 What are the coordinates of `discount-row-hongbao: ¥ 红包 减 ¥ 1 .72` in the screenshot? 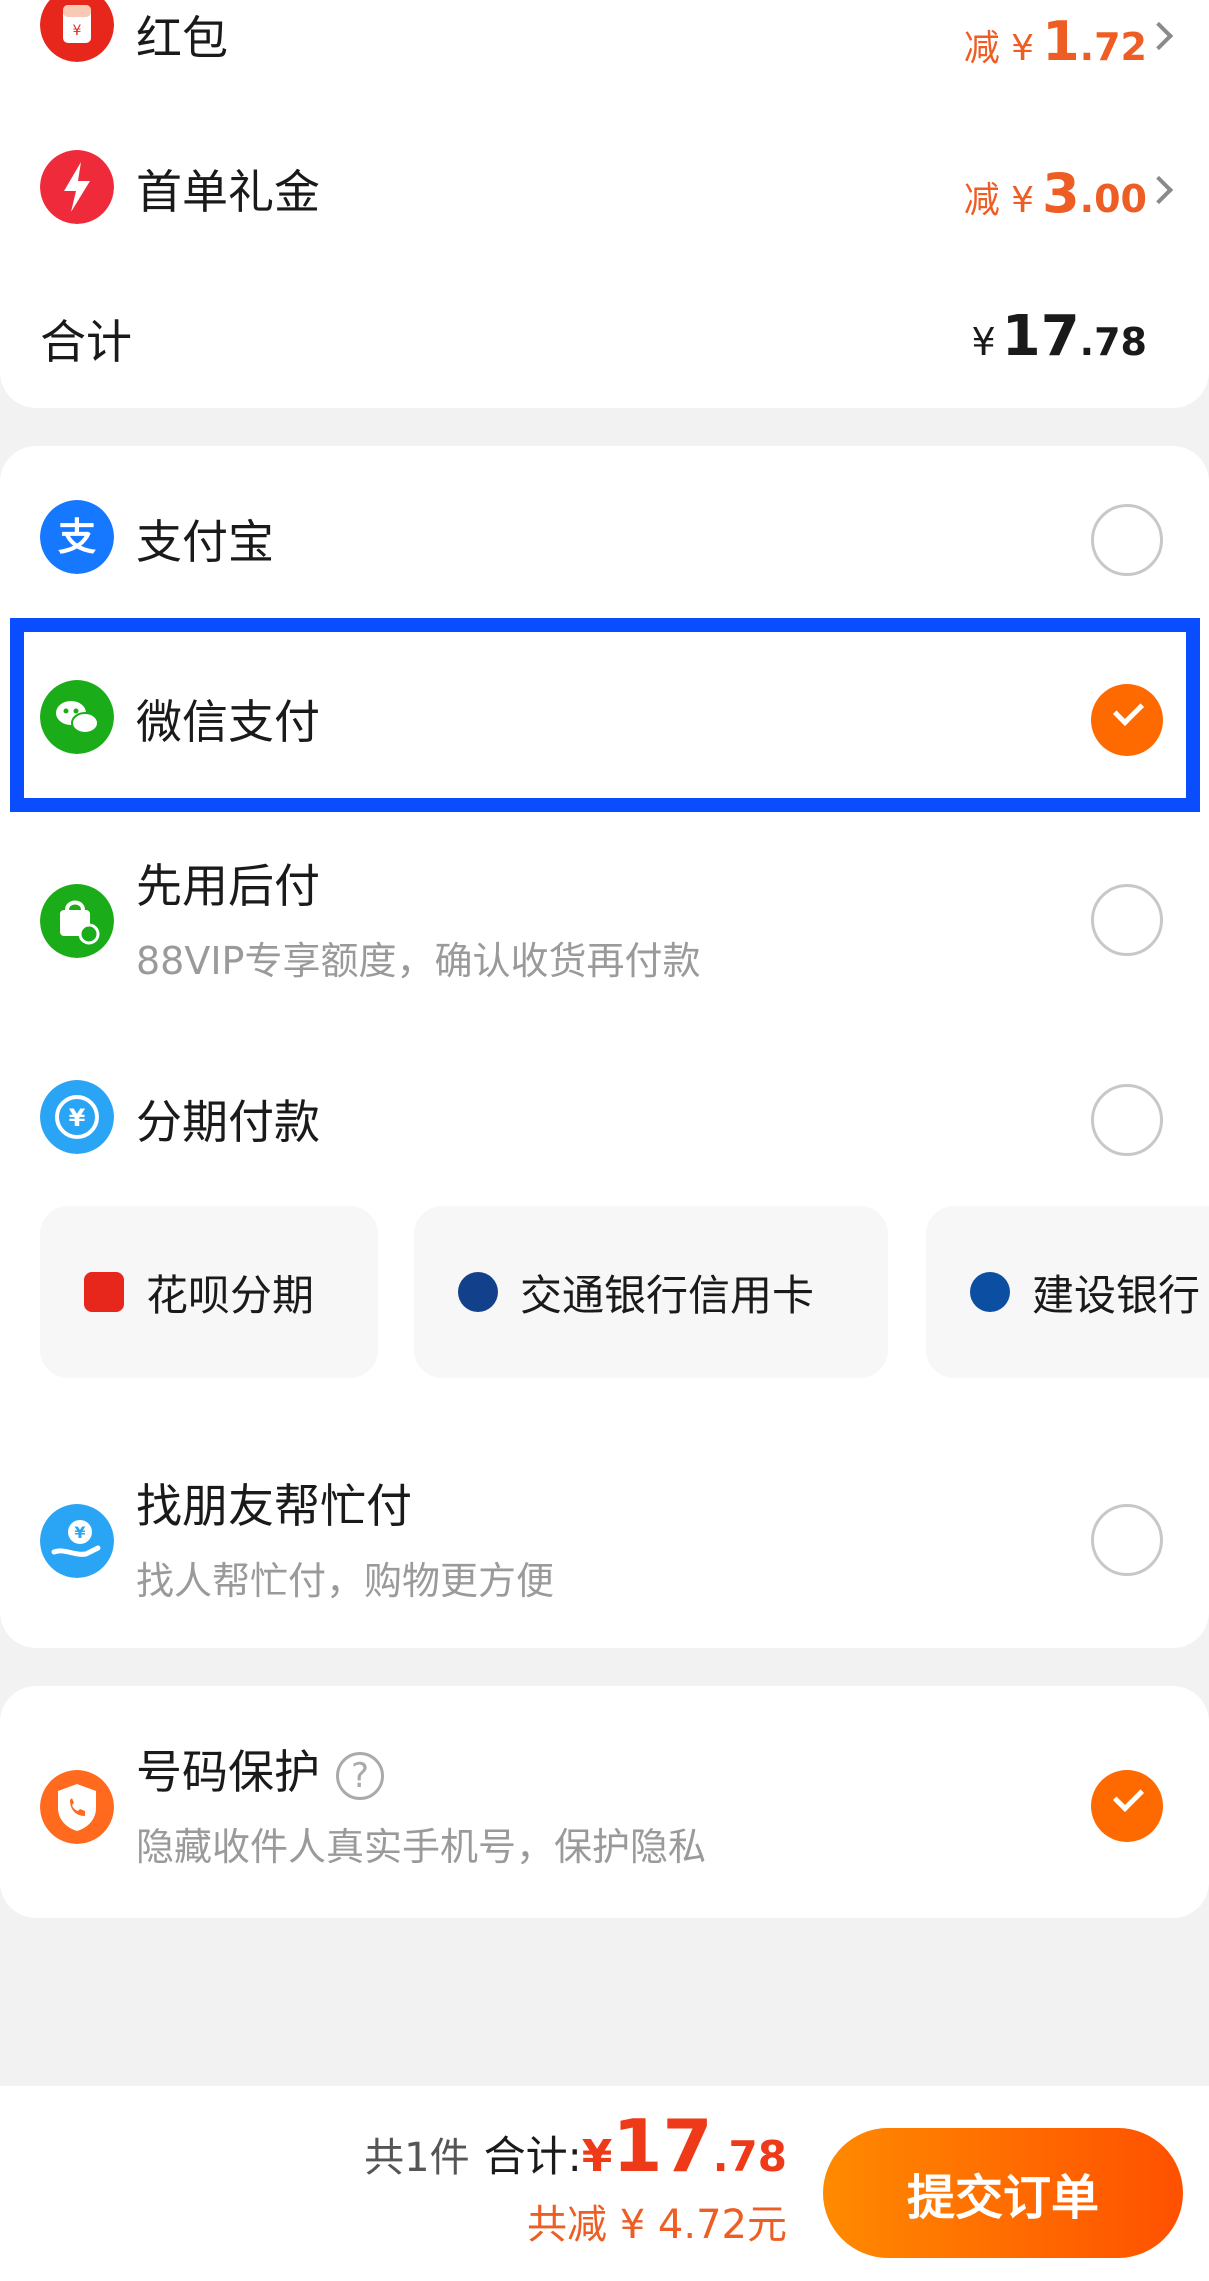 It's located at (604, 37).